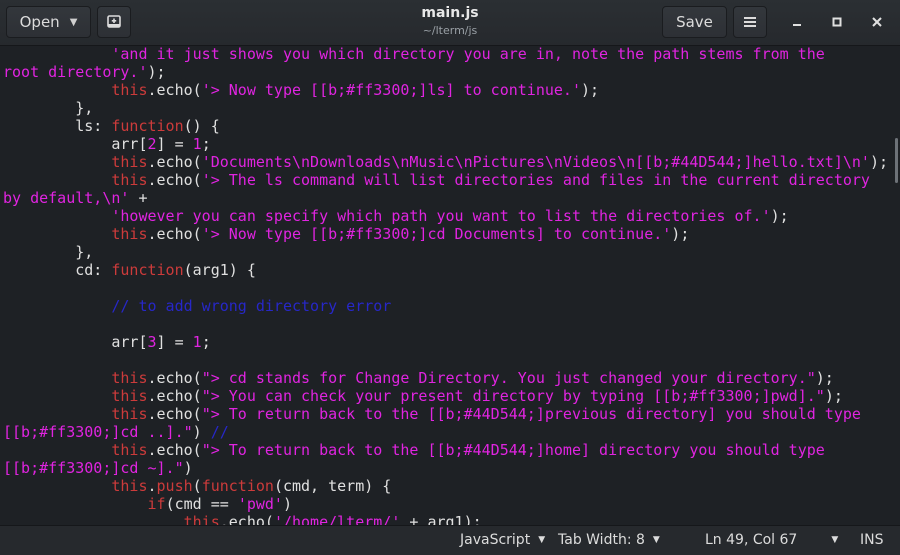 The width and height of the screenshot is (900, 555). What do you see at coordinates (152, 144) in the screenshot?
I see `code-token: 2` at bounding box center [152, 144].